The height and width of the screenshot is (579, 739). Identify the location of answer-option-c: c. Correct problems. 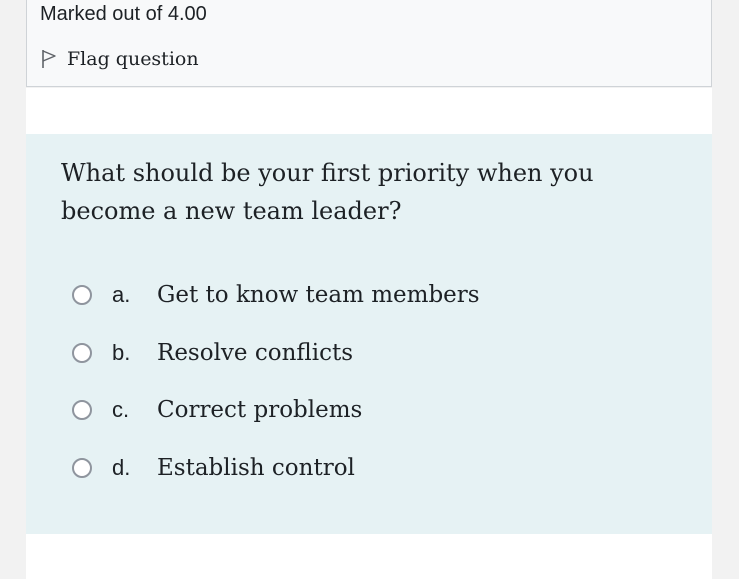
(217, 410).